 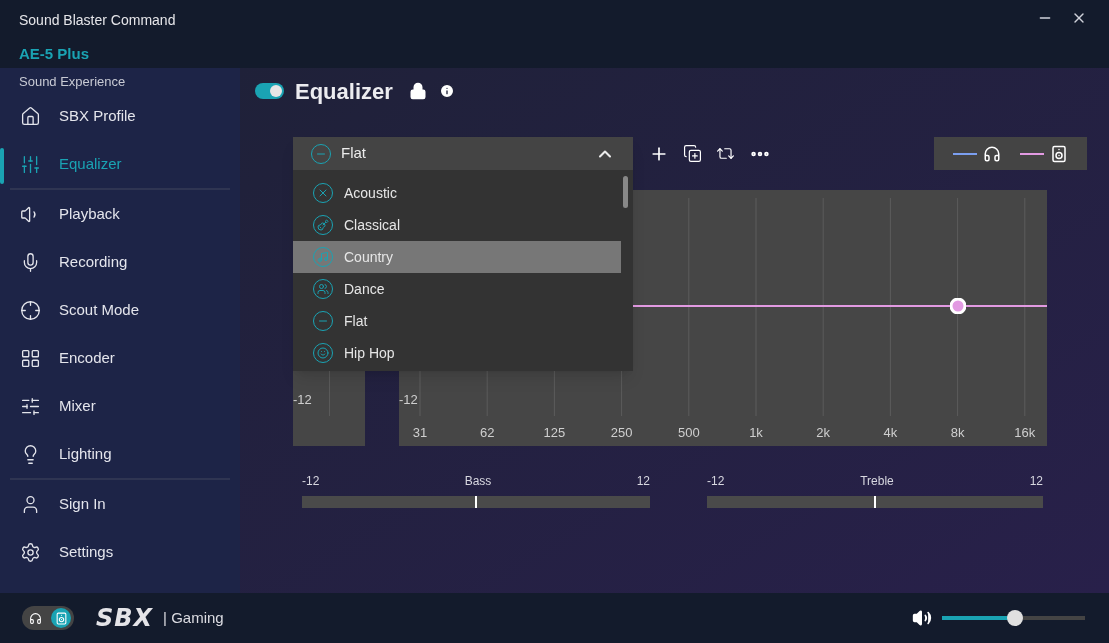 I want to click on preset-option: Dance, so click(x=457, y=289).